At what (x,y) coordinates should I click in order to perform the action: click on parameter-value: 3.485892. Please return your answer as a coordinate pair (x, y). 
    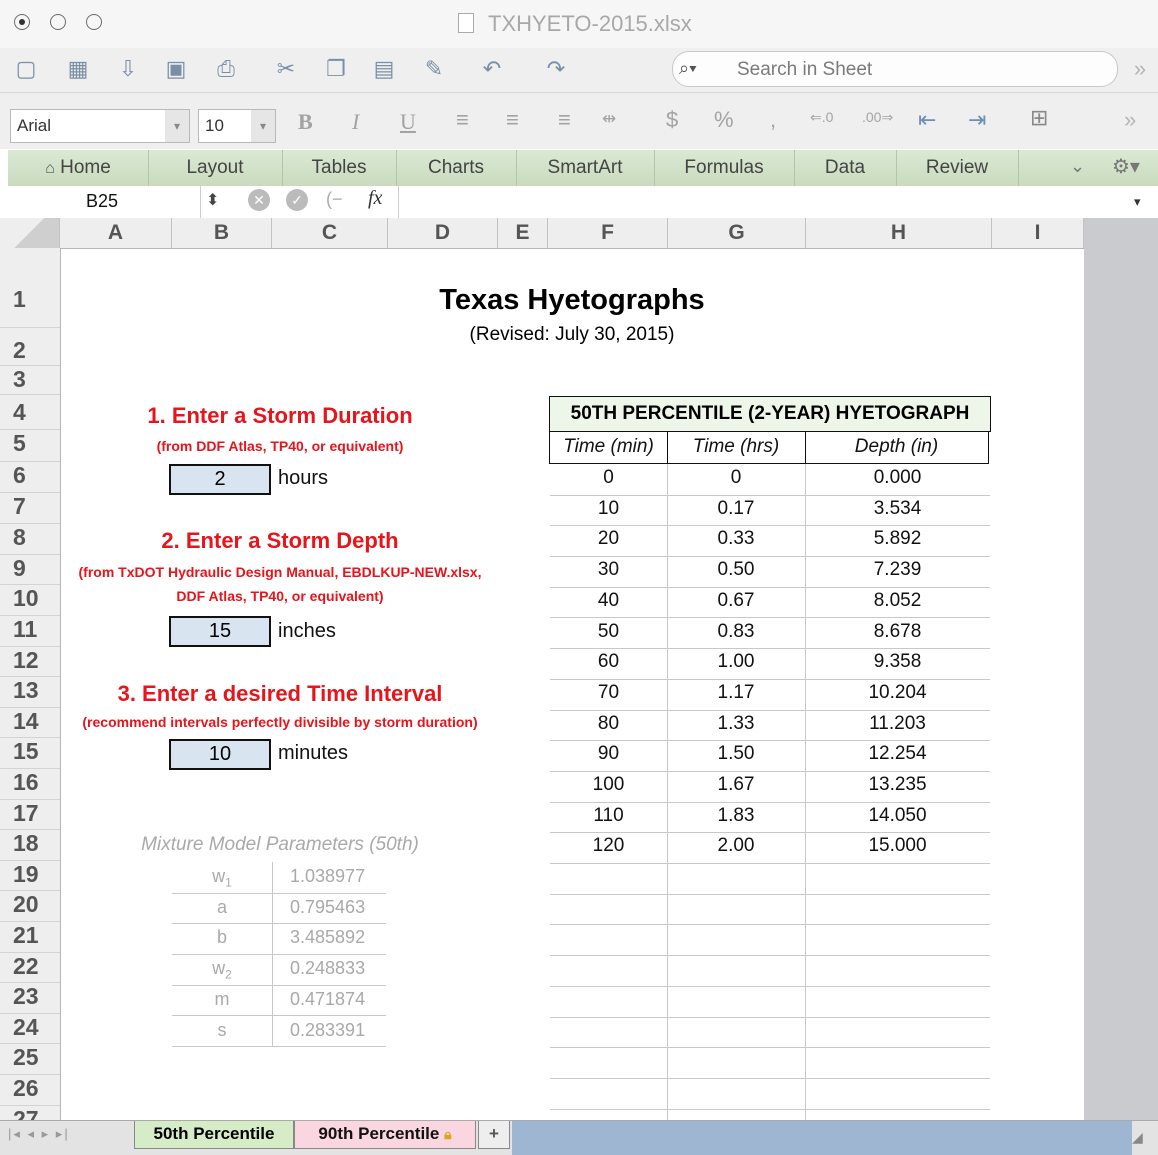
    Looking at the image, I should click on (327, 937).